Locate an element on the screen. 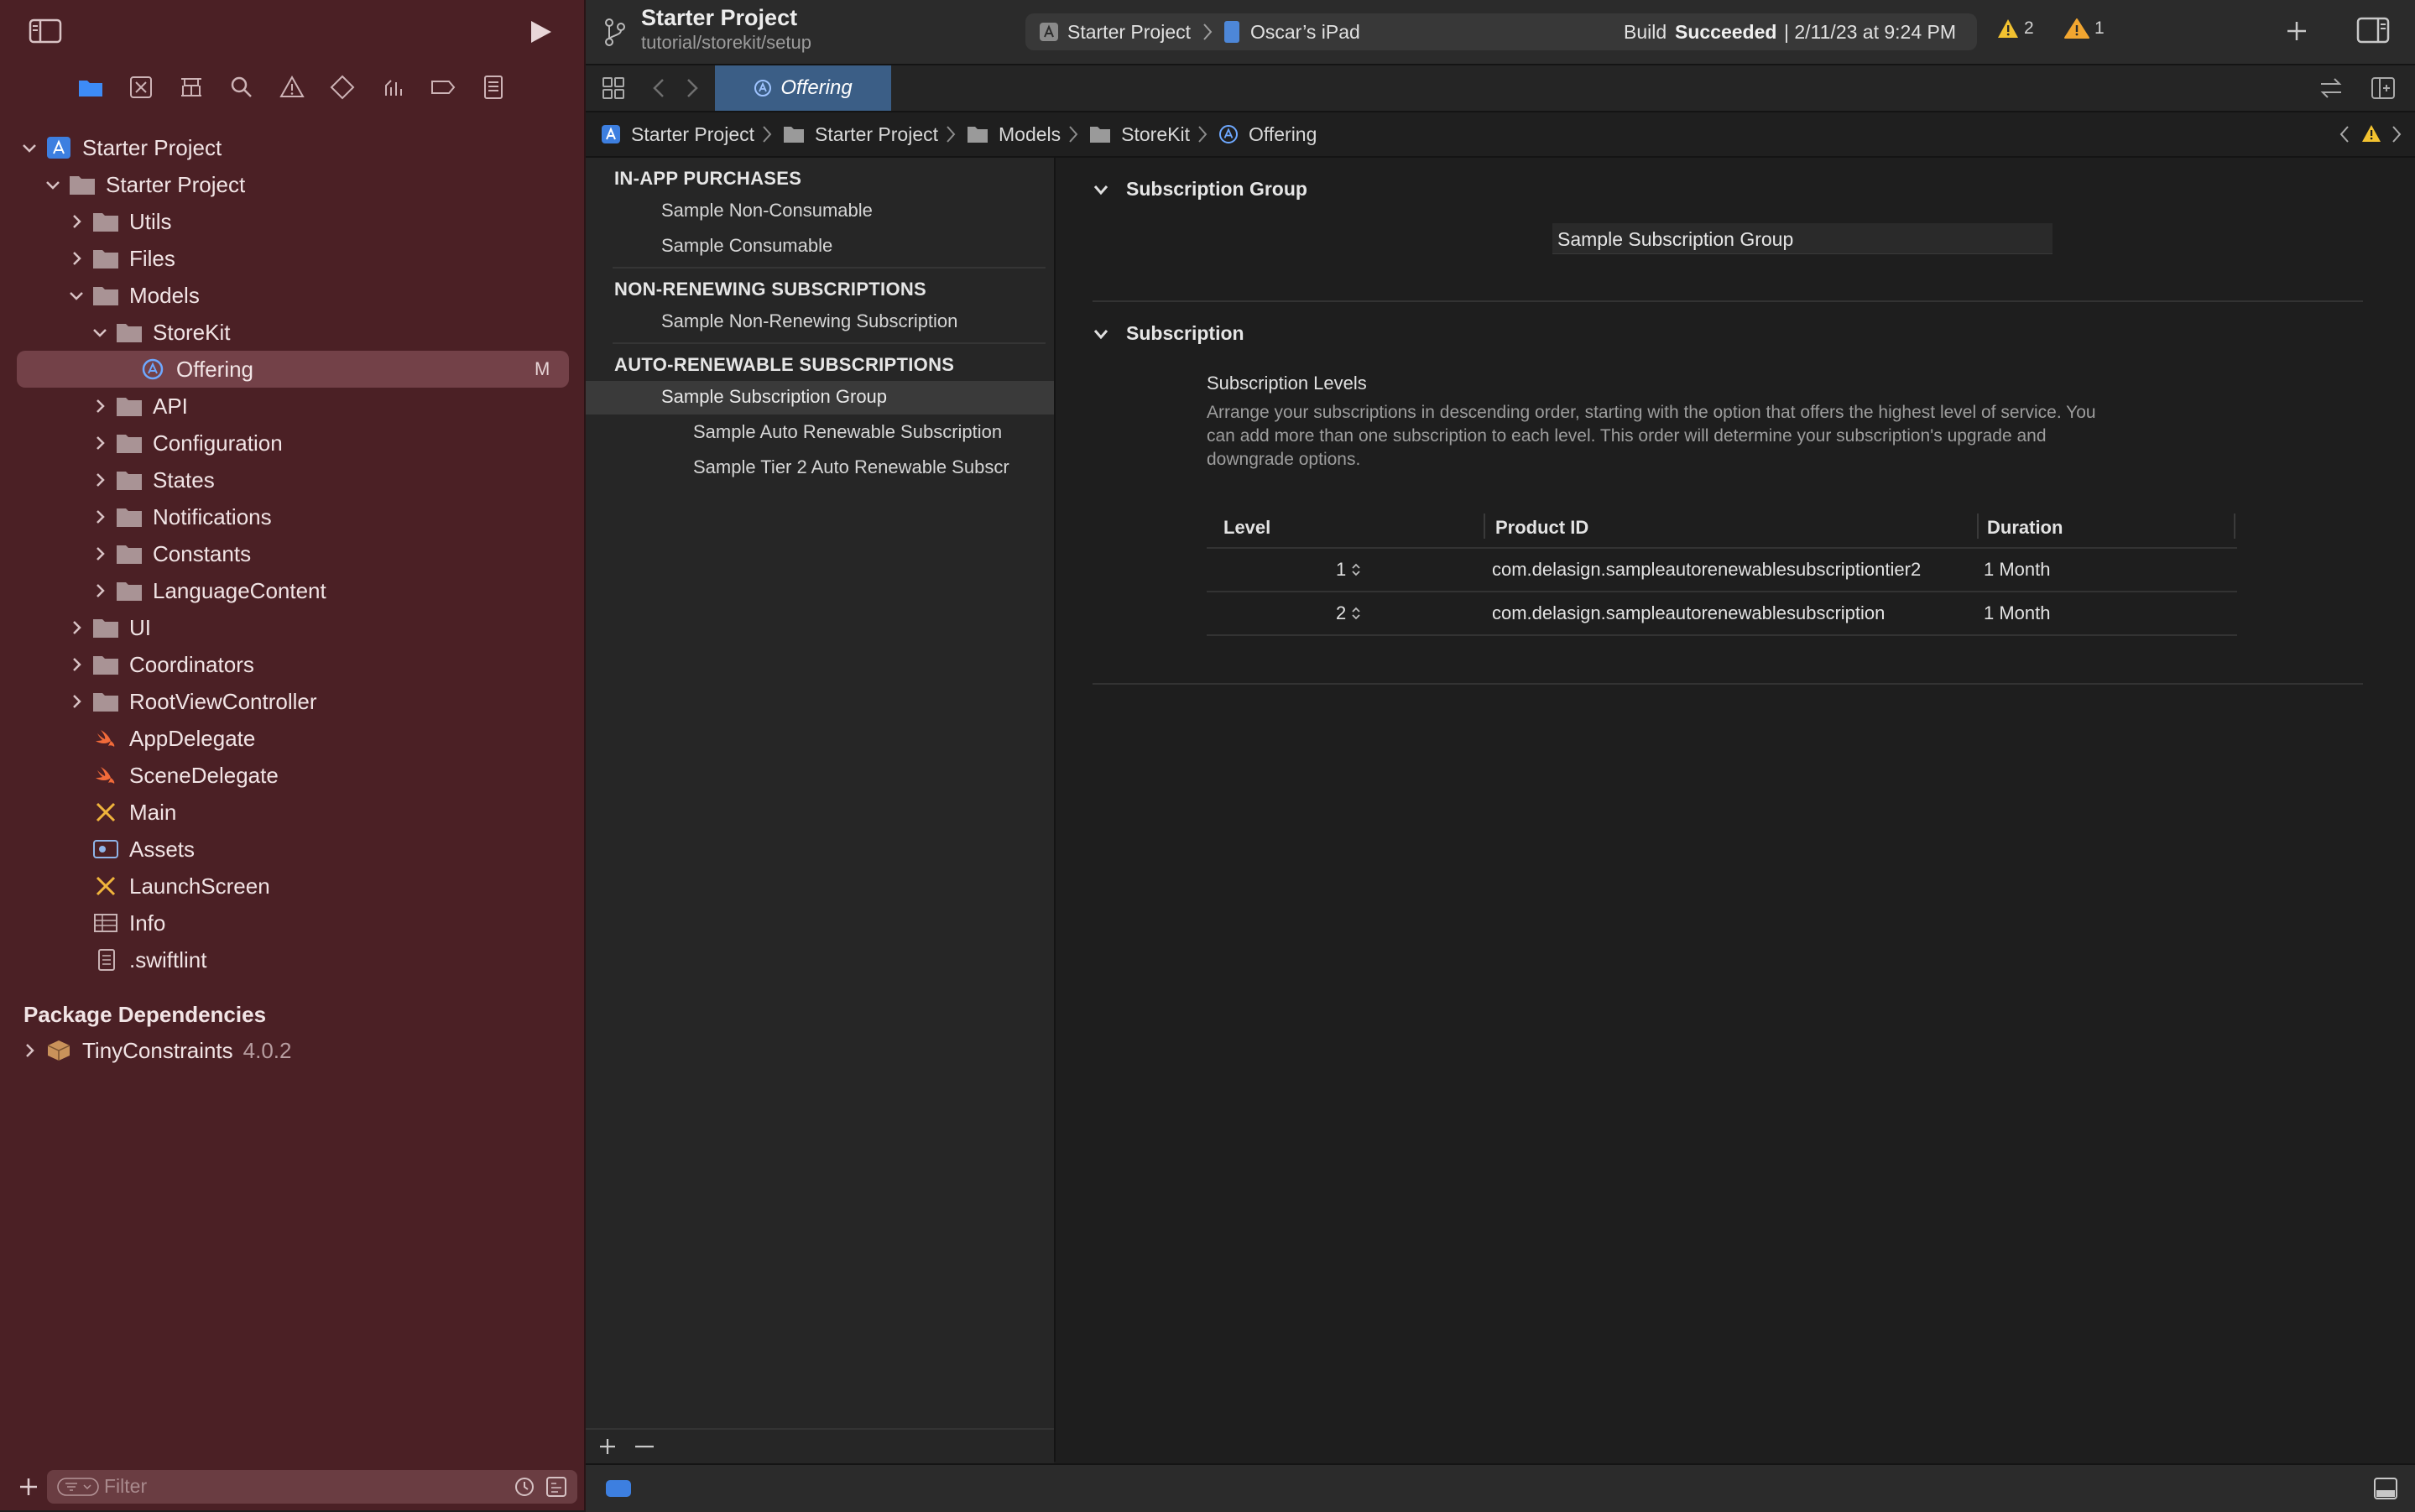  breakpoint-navigator-icon is located at coordinates (443, 88).